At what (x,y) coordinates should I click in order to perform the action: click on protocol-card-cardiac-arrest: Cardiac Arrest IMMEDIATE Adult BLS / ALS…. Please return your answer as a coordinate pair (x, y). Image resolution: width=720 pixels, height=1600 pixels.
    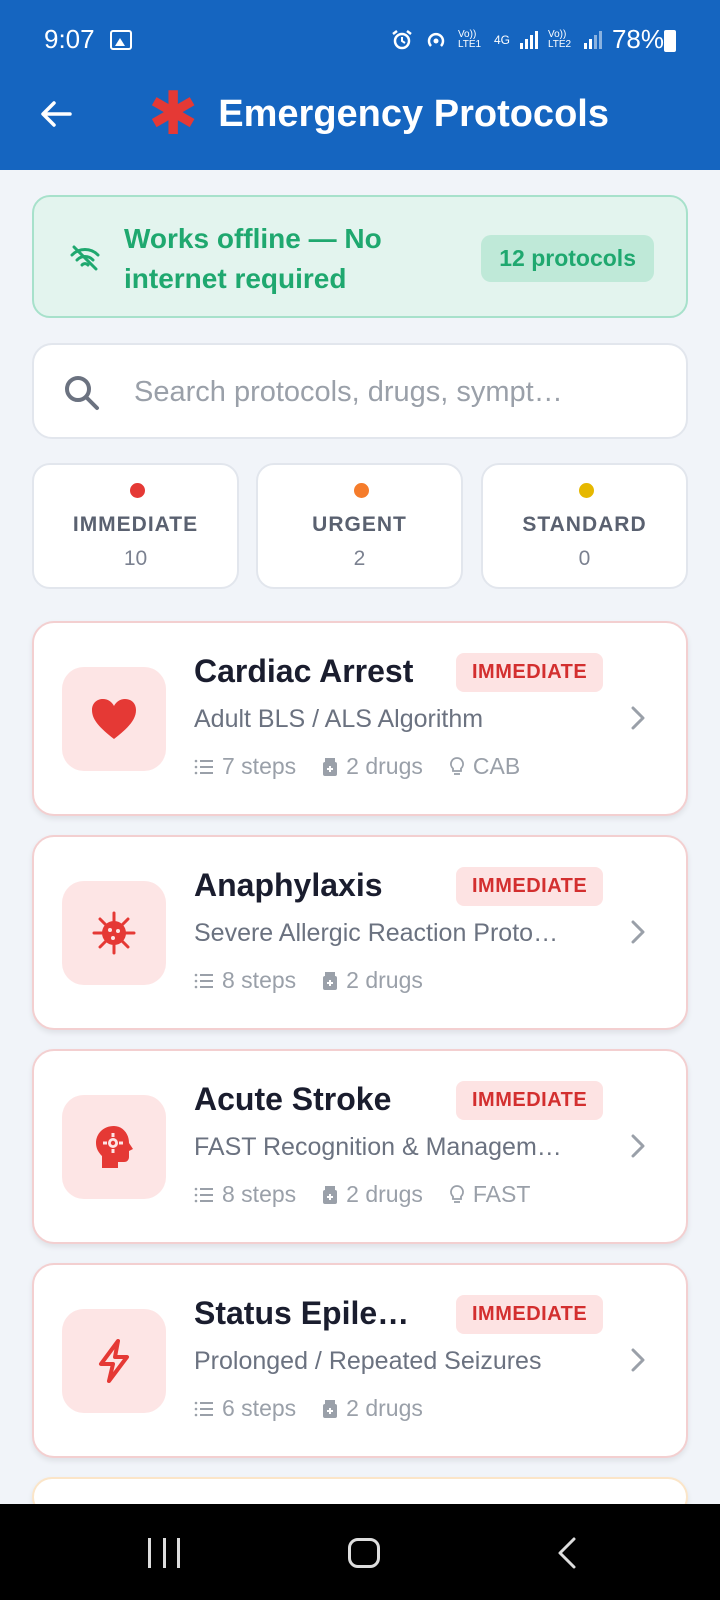
    Looking at the image, I should click on (360, 718).